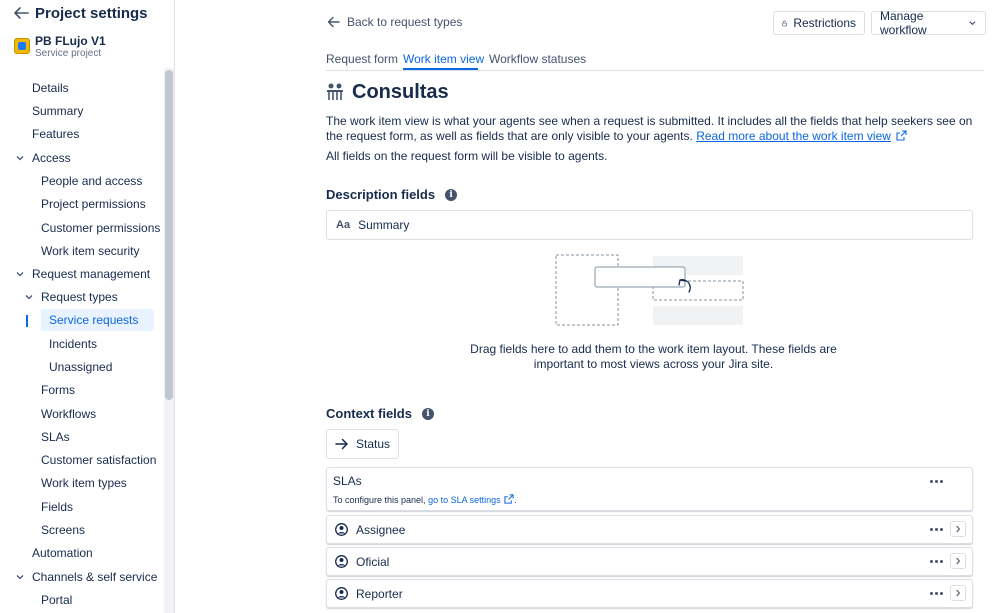  I want to click on field-row-label: Assignee, so click(381, 530).